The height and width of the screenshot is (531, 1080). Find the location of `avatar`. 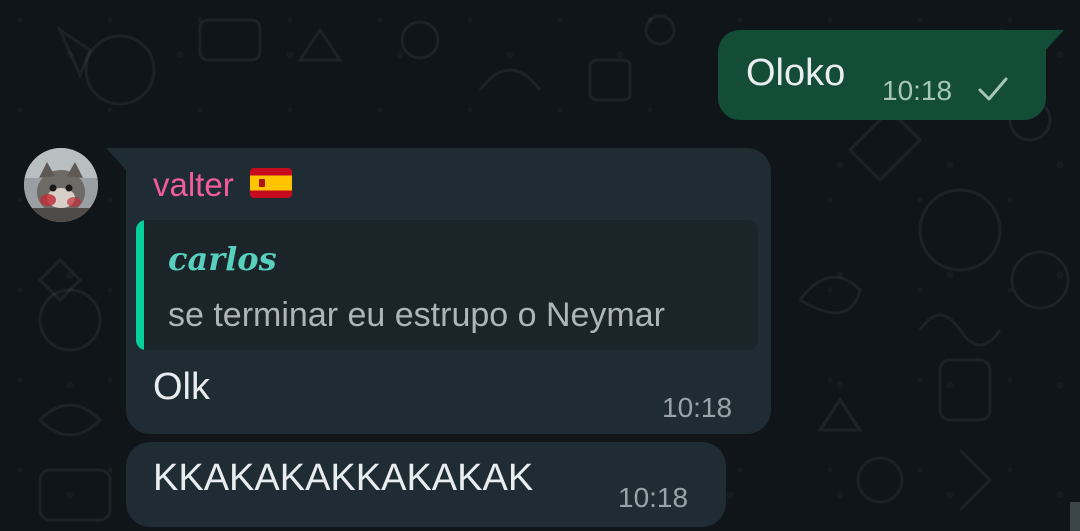

avatar is located at coordinates (61, 185).